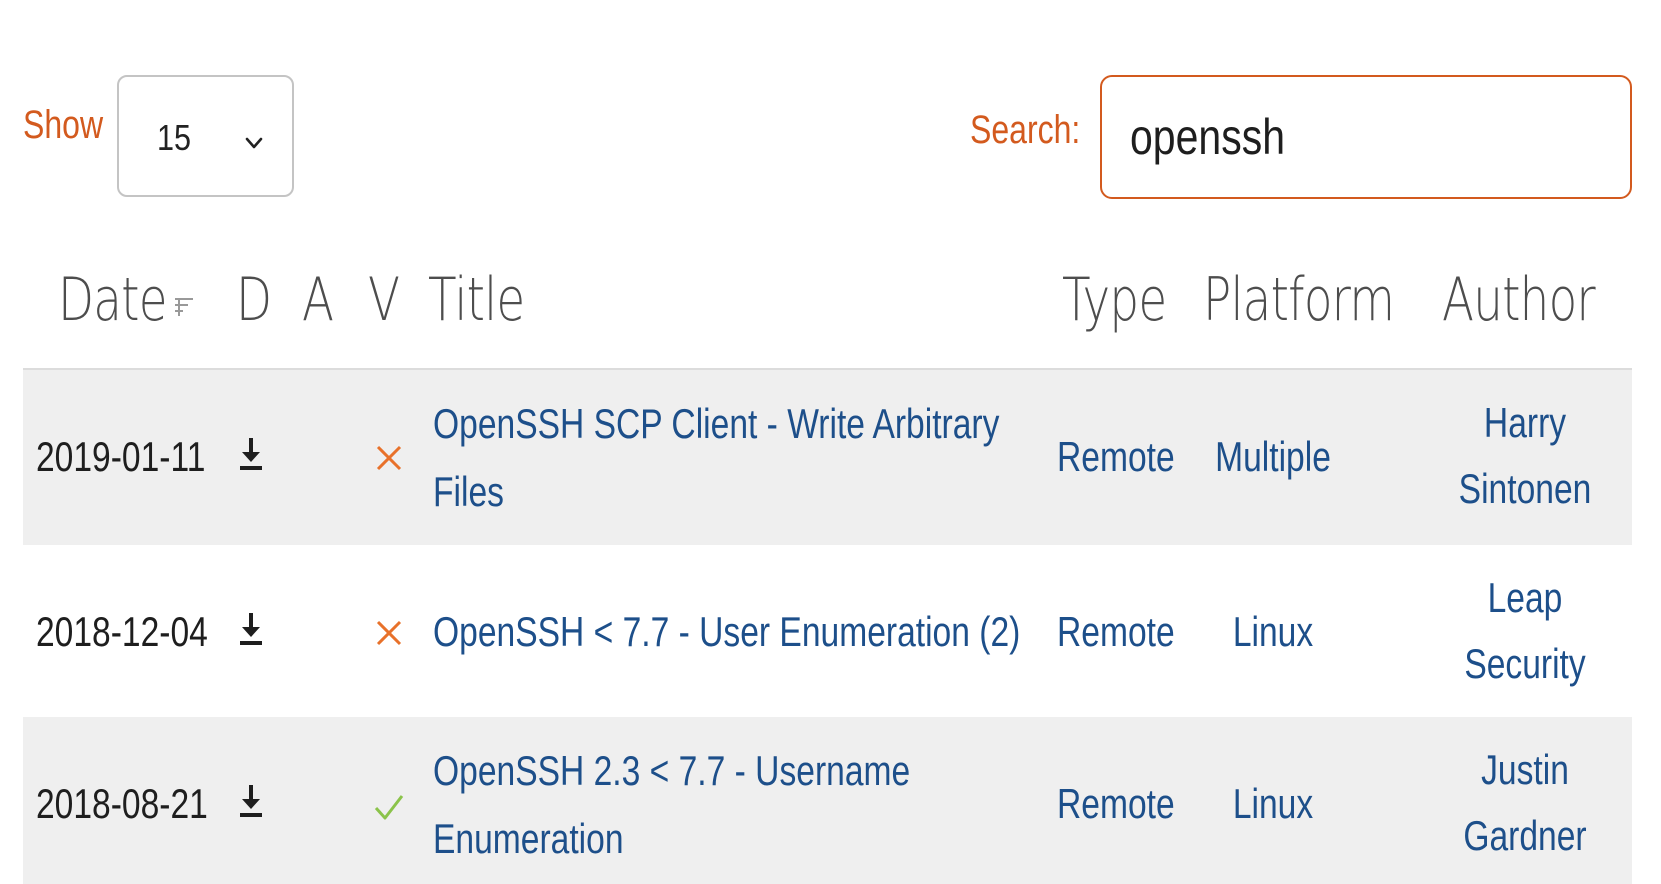 This screenshot has width=1661, height=884. I want to click on author-line: Gardner, so click(1525, 835).